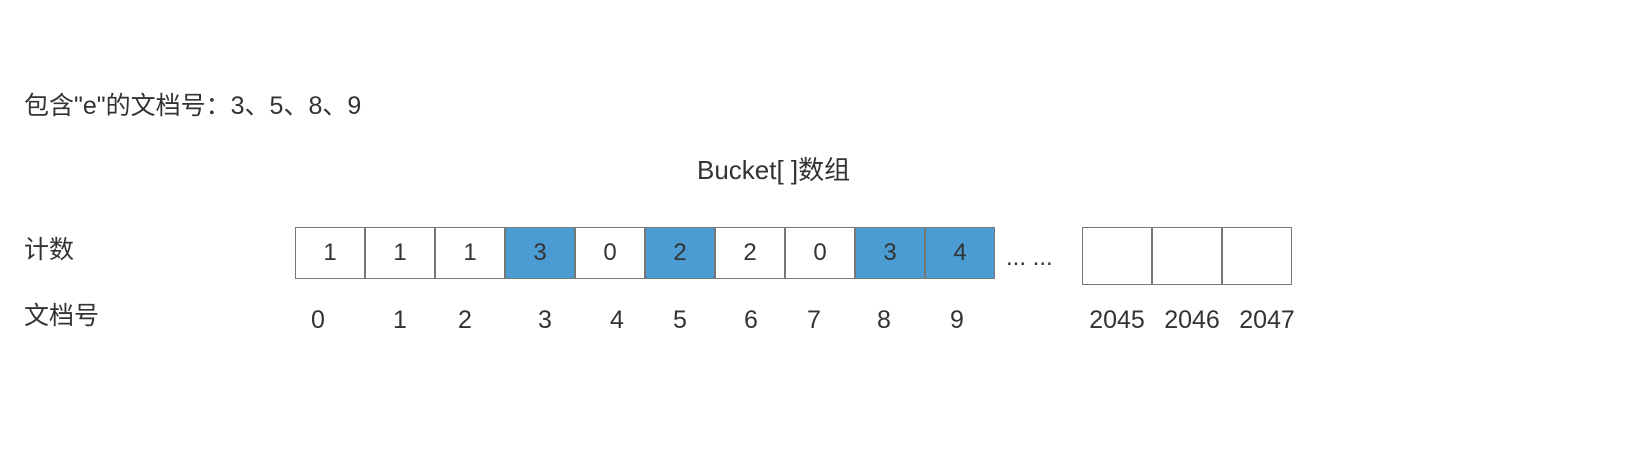 Image resolution: width=1632 pixels, height=454 pixels. I want to click on bucket-count: 4, so click(960, 252).